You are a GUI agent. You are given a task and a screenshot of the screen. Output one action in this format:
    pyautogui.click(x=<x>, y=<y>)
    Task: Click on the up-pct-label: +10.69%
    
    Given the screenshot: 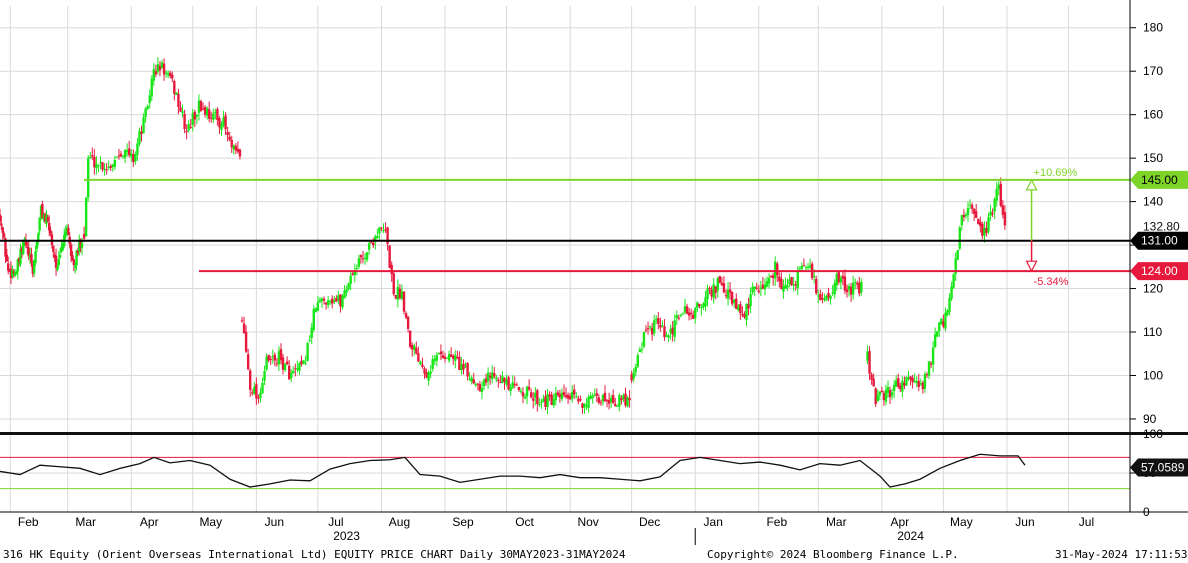 What is the action you would take?
    pyautogui.click(x=1056, y=173)
    